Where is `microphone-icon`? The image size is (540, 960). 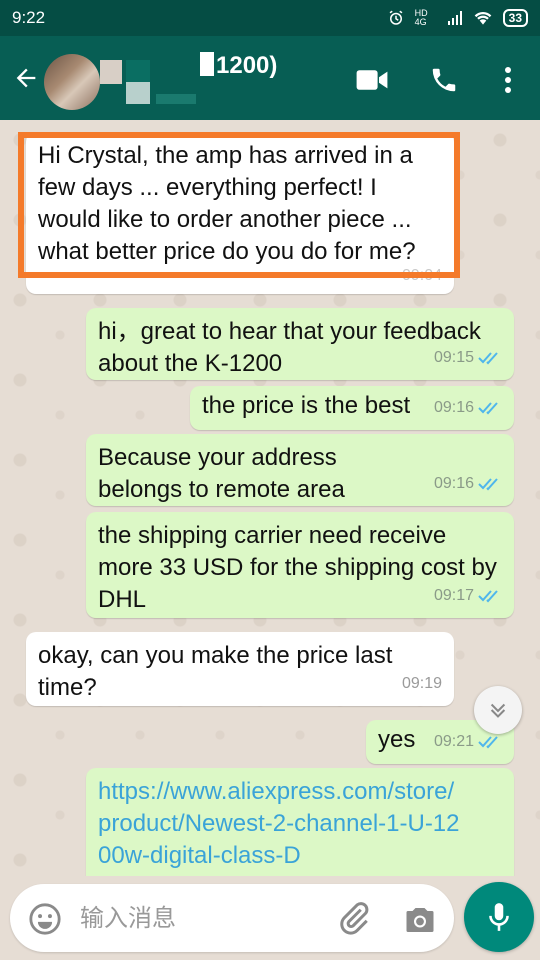 microphone-icon is located at coordinates (499, 917).